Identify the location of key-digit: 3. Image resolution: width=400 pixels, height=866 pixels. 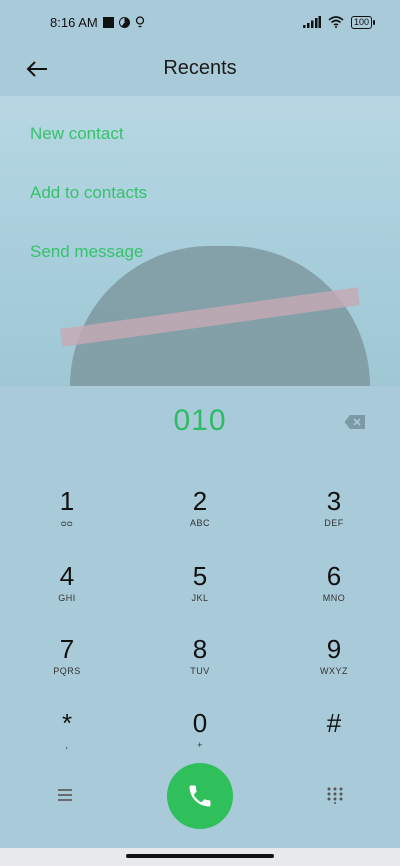
(334, 501).